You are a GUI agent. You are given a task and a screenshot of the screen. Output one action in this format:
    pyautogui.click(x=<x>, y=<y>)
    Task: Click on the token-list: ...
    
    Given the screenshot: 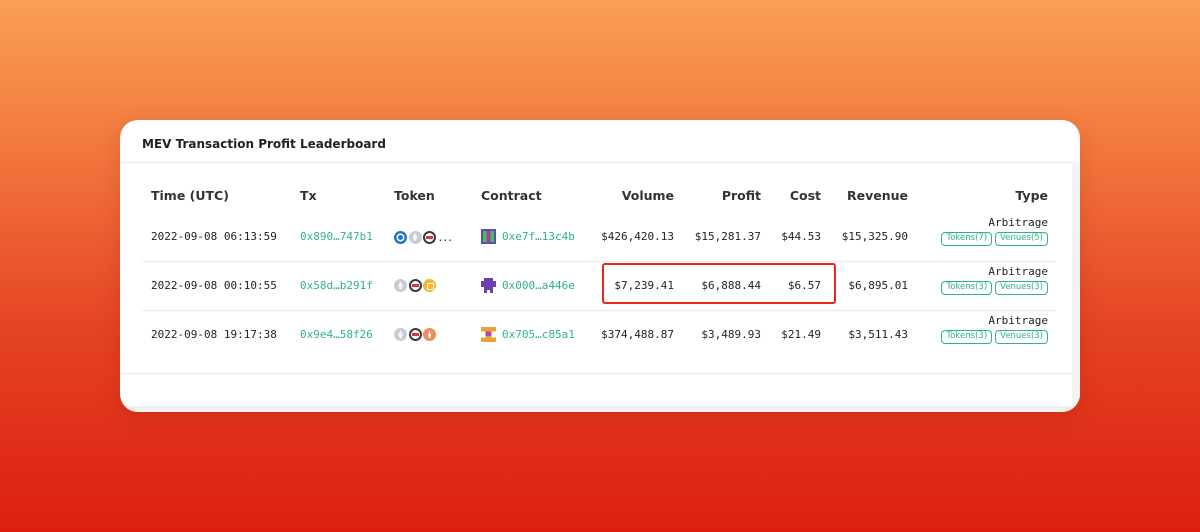 What is the action you would take?
    pyautogui.click(x=423, y=237)
    